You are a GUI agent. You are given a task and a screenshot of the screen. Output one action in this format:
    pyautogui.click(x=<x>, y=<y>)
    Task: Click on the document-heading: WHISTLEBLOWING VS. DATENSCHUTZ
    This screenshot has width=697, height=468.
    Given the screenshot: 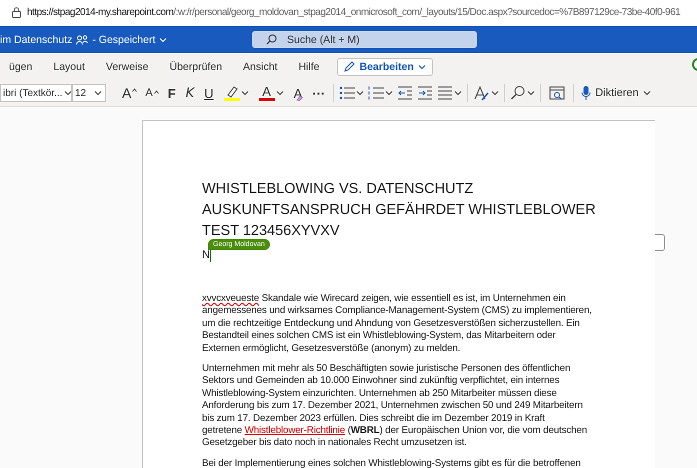 What is the action you would take?
    pyautogui.click(x=338, y=189)
    